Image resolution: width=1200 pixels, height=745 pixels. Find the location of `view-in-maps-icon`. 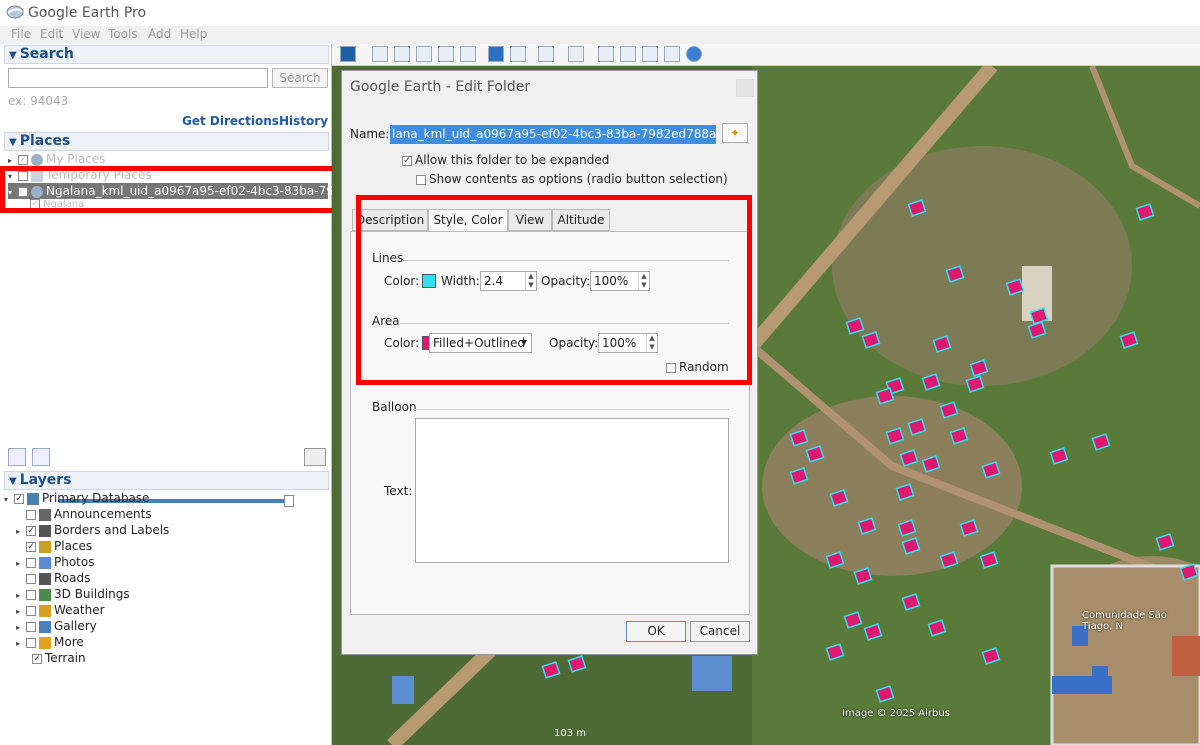

view-in-maps-icon is located at coordinates (672, 54).